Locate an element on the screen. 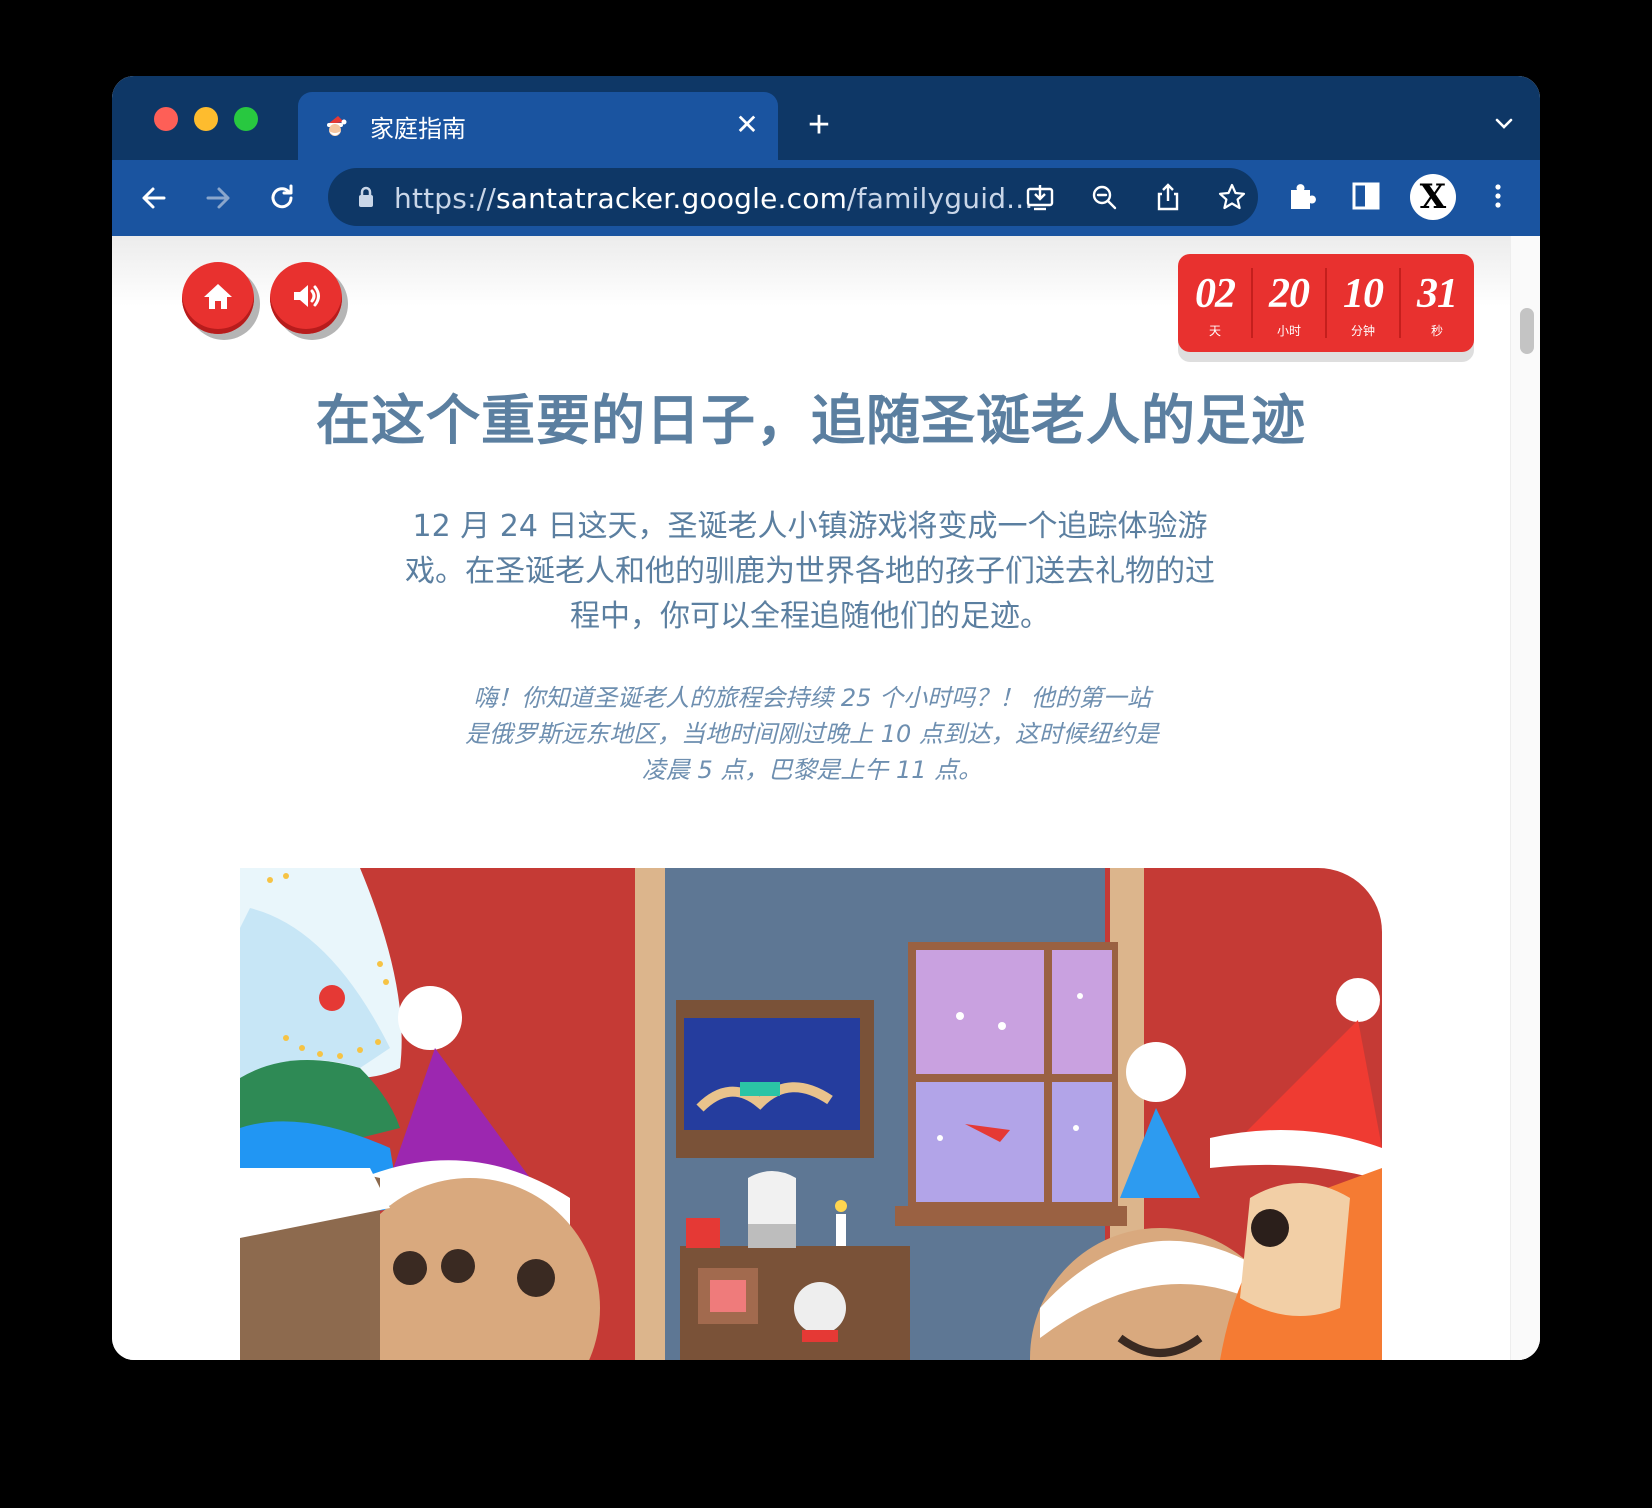 Image resolution: width=1652 pixels, height=1508 pixels. chevron-down-icon is located at coordinates (1504, 124).